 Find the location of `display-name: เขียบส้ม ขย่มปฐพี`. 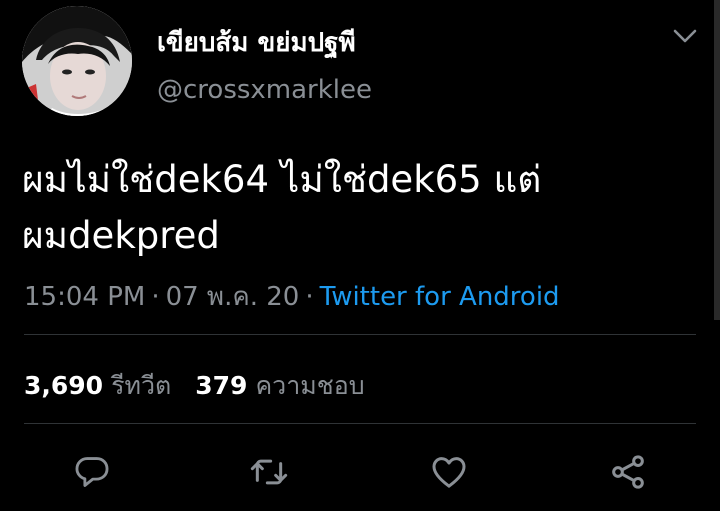

display-name: เขียบส้ม ขย่มปฐพี is located at coordinates (256, 42).